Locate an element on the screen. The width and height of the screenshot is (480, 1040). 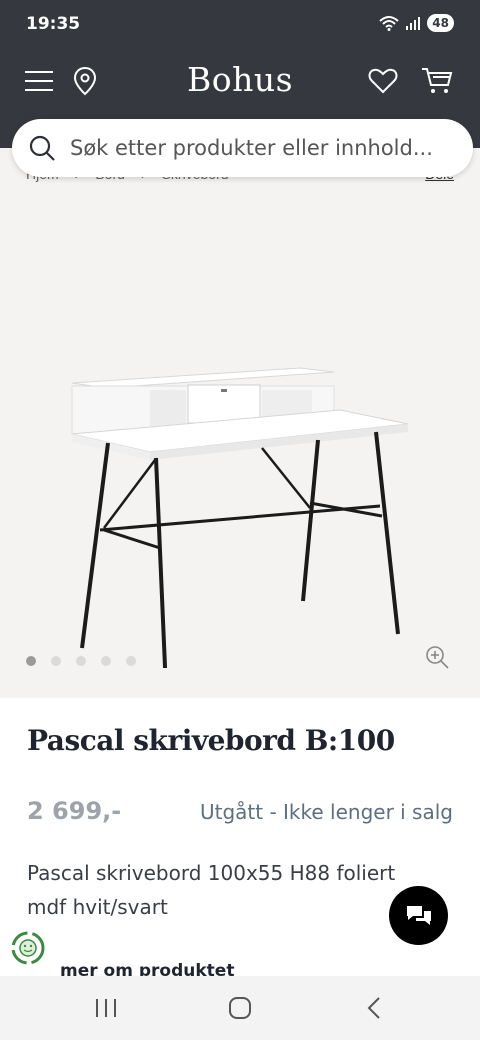
recent-apps-icon is located at coordinates (106, 1008).